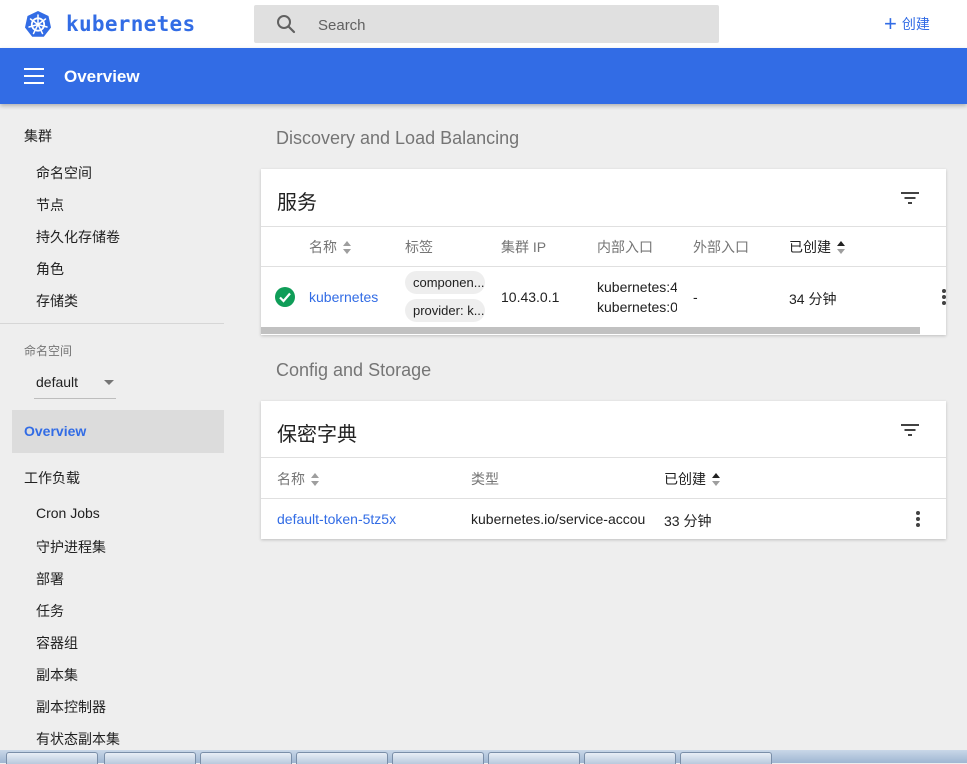 The width and height of the screenshot is (967, 764). Describe the element at coordinates (57, 643) in the screenshot. I see `sidebar-item-pods: 容器组` at that location.